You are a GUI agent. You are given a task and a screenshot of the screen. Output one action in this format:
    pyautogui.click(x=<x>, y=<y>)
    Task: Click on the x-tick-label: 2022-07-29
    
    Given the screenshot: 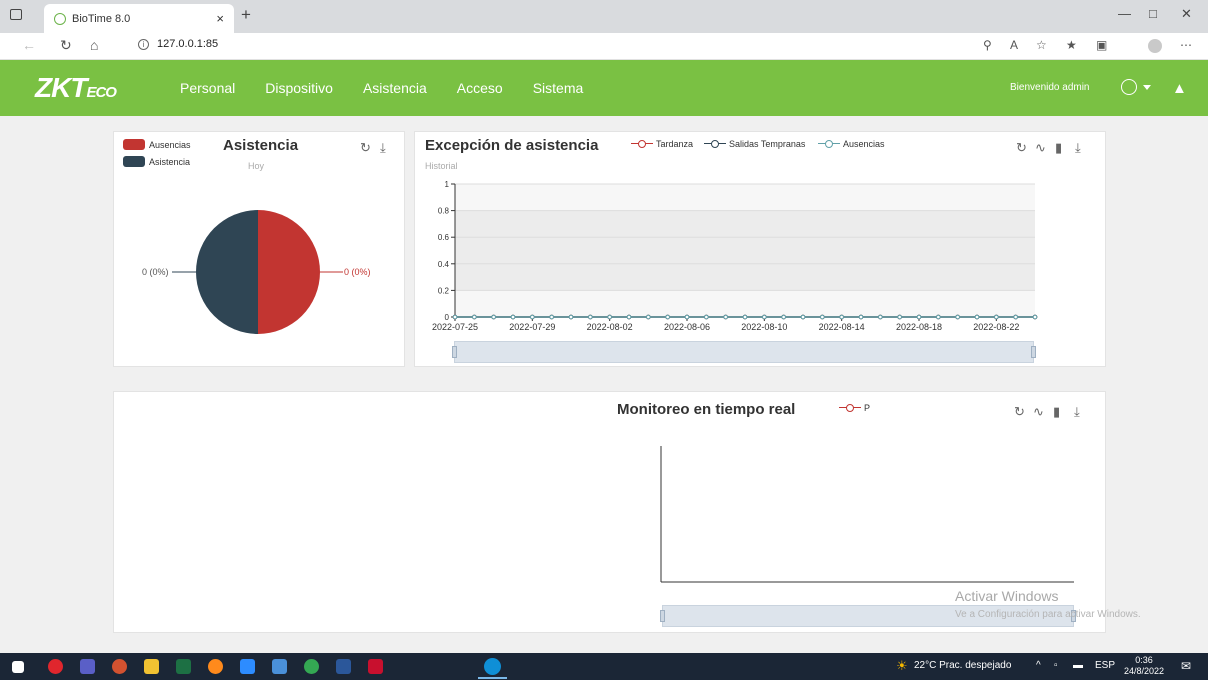 What is the action you would take?
    pyautogui.click(x=532, y=327)
    